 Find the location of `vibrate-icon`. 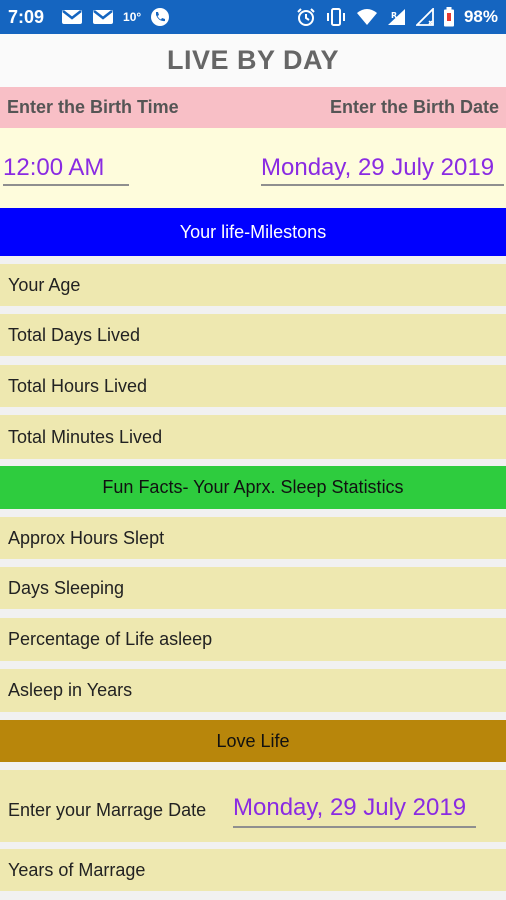

vibrate-icon is located at coordinates (336, 17).